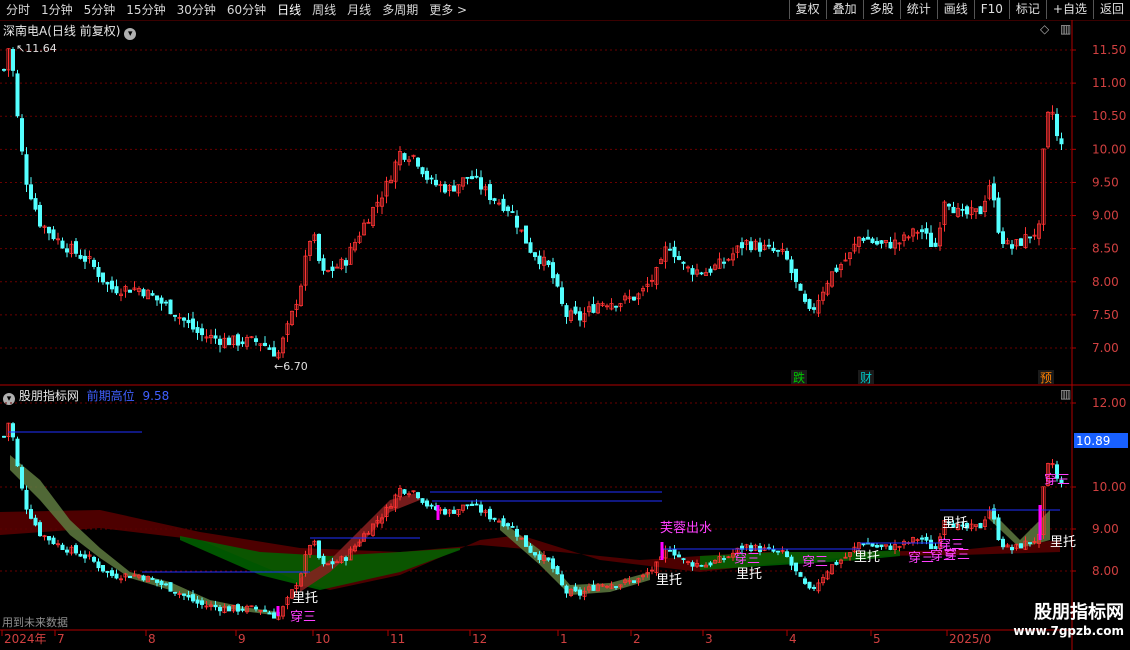 This screenshot has width=1130, height=650. I want to click on time-axis-label: 2024年, so click(25, 639).